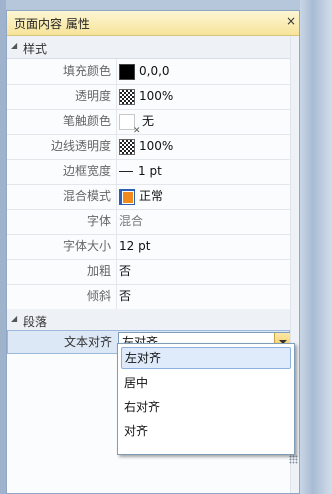 Image resolution: width=332 pixels, height=494 pixels. What do you see at coordinates (35, 49) in the screenshot?
I see `section-style-label: 样式` at bounding box center [35, 49].